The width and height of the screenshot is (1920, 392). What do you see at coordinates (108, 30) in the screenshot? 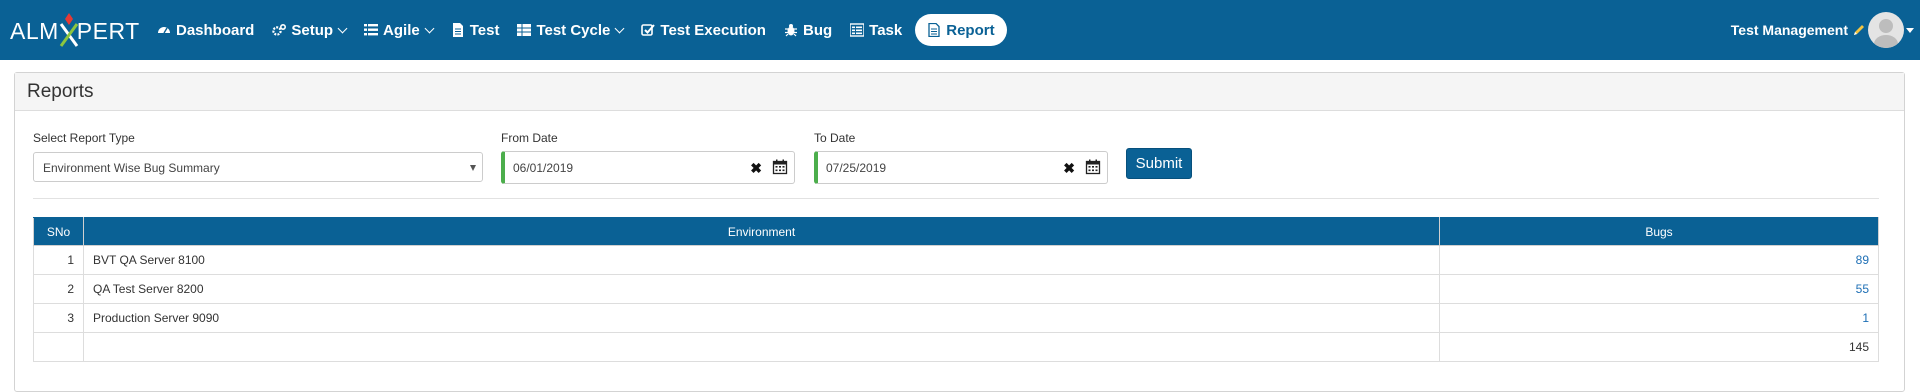
I see `logo-text-suffix: PERT` at bounding box center [108, 30].